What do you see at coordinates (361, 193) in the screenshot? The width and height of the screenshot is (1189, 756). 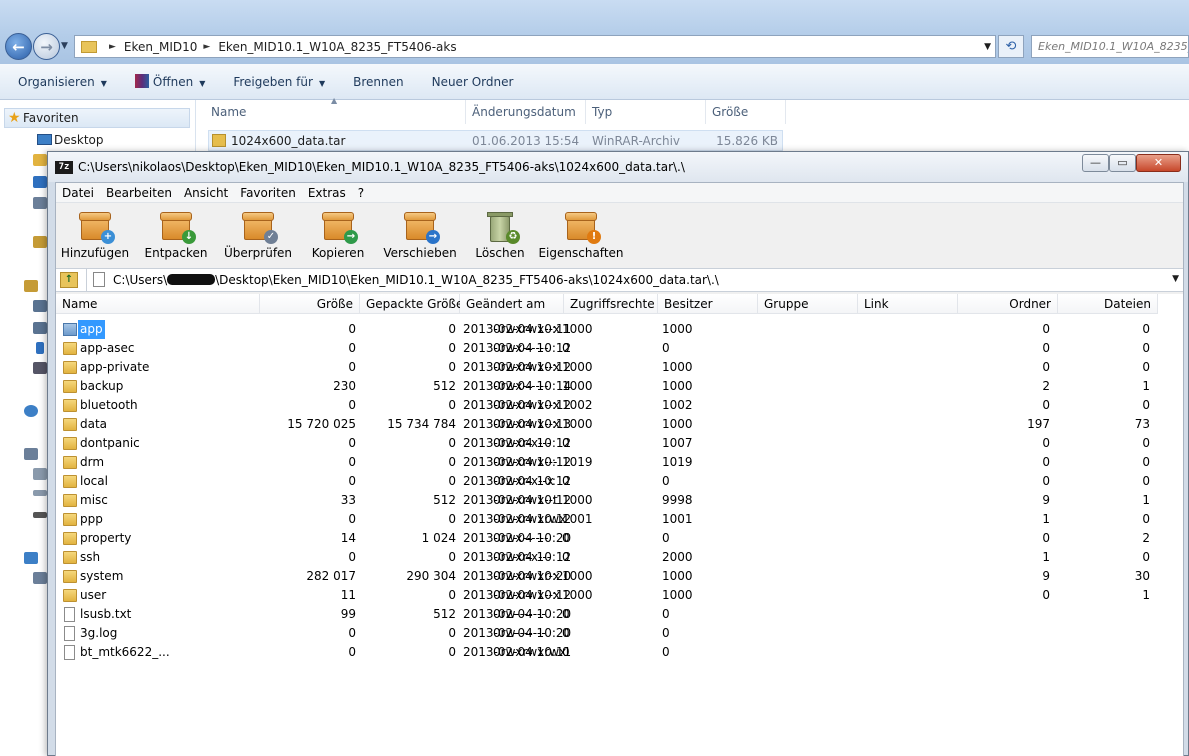 I see `menu-help: ?` at bounding box center [361, 193].